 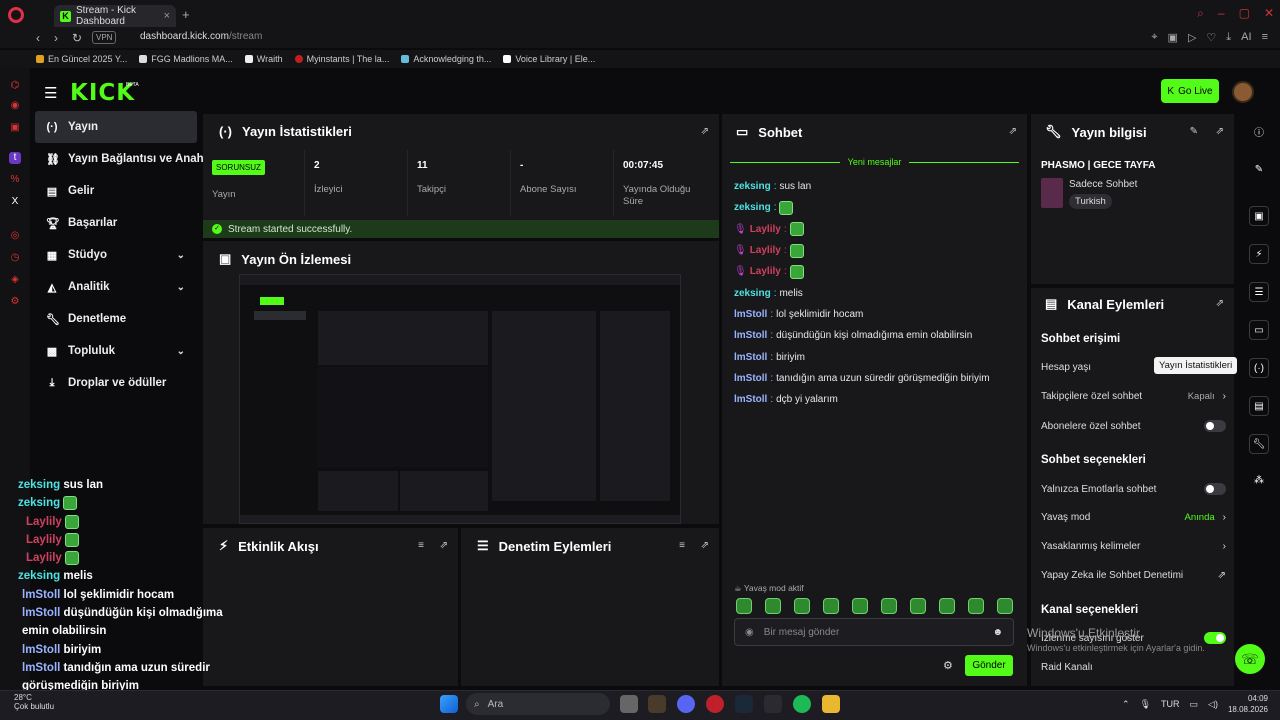 What do you see at coordinates (77, 38) in the screenshot?
I see `reload-icon: ↻` at bounding box center [77, 38].